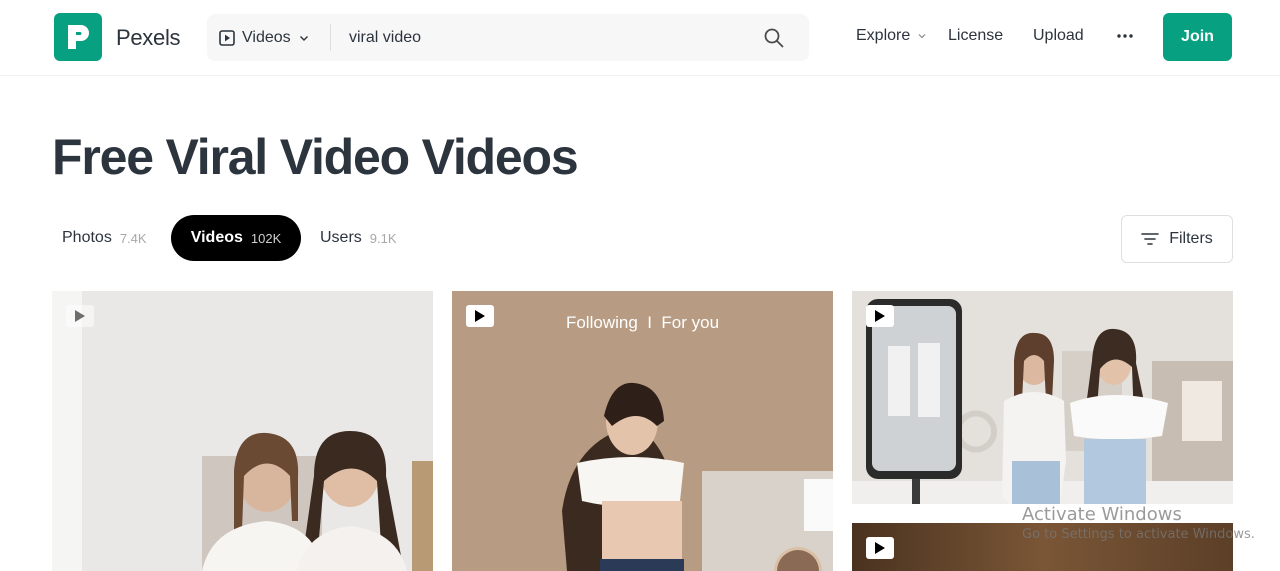  Describe the element at coordinates (341, 237) in the screenshot. I see `tab-label: Users` at that location.